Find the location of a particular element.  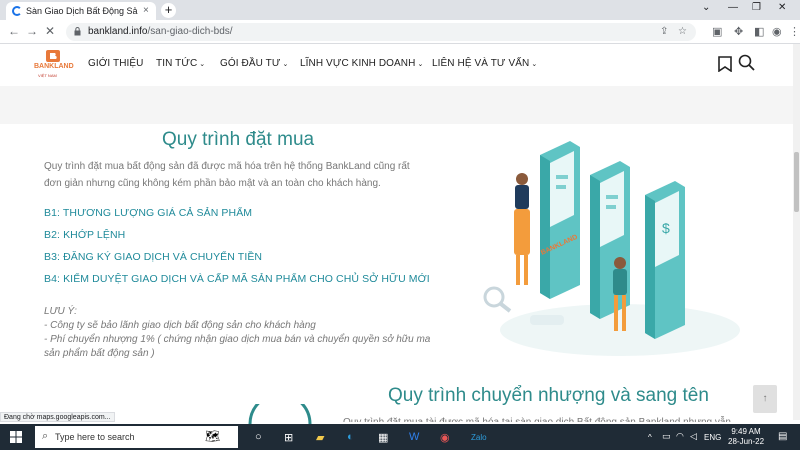

clock-date: 28-Jun-22 is located at coordinates (746, 441).